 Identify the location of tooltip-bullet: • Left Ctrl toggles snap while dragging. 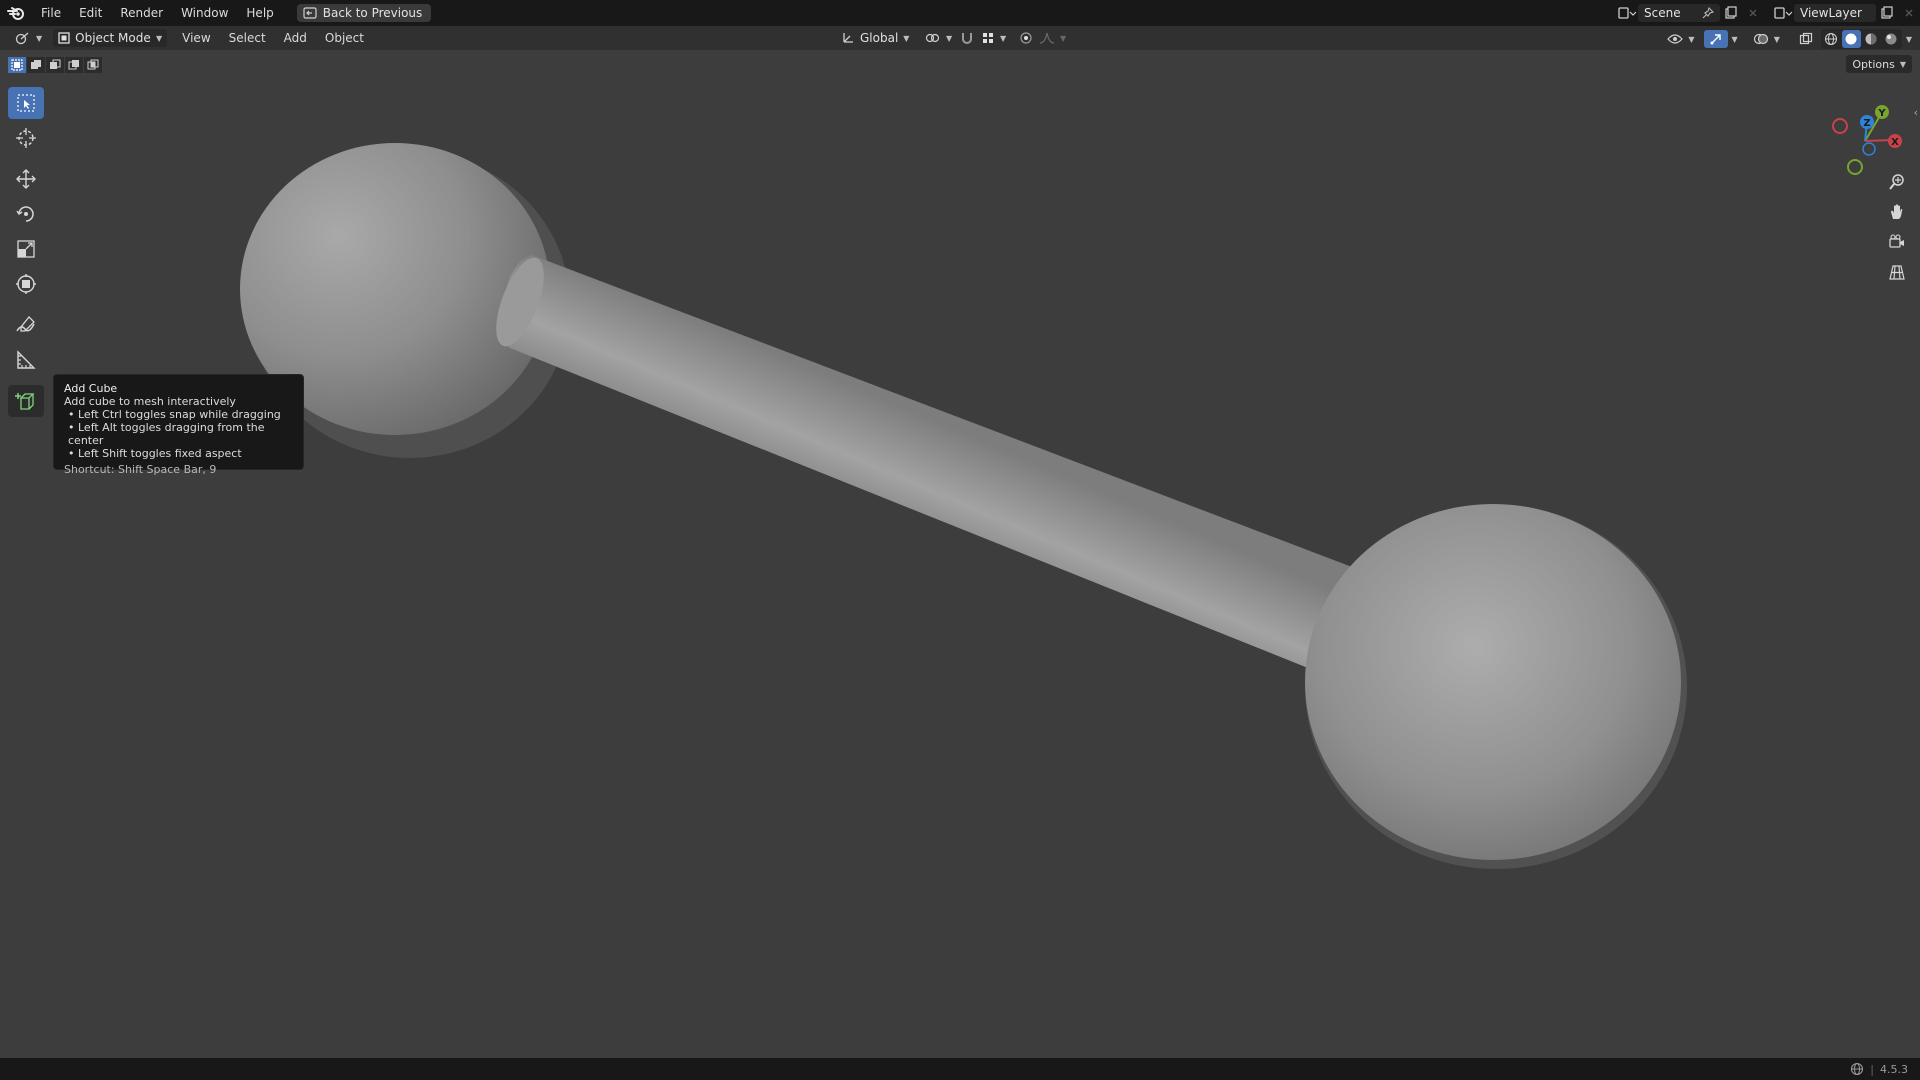
(174, 414).